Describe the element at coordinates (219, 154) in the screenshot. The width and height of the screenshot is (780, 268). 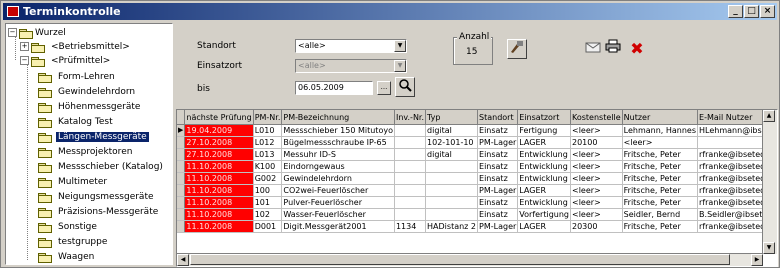
I see `table-cell: 27.10.2008` at that location.